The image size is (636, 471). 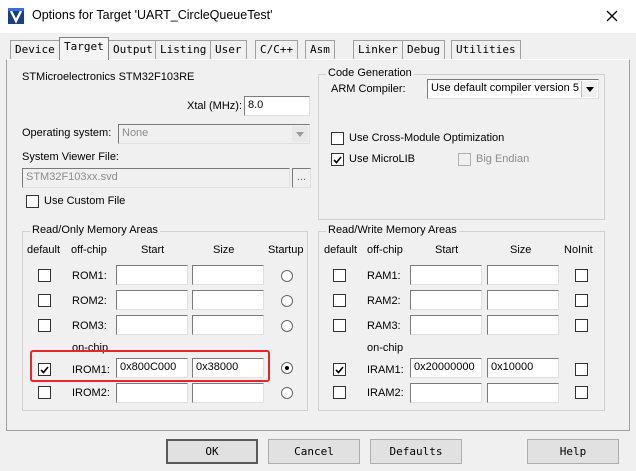 I want to click on iram2-default-checkbox, so click(x=339, y=392).